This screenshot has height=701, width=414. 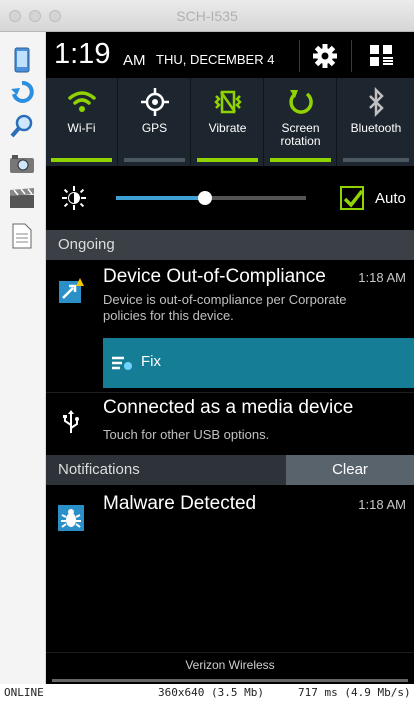 I want to click on vibrate-state-bar, so click(x=227, y=160).